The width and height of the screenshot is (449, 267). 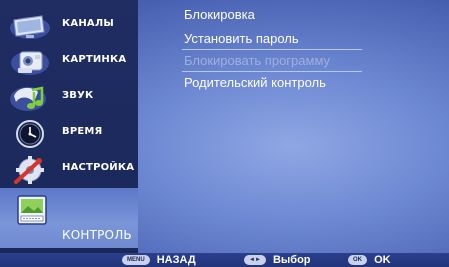 I want to click on sidebar-item-channels: КАНАЛЫ, so click(x=69, y=26).